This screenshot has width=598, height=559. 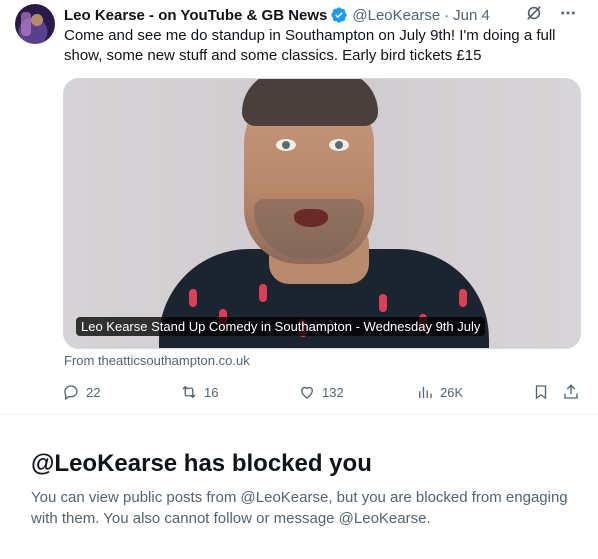 What do you see at coordinates (307, 392) in the screenshot?
I see `like-icon` at bounding box center [307, 392].